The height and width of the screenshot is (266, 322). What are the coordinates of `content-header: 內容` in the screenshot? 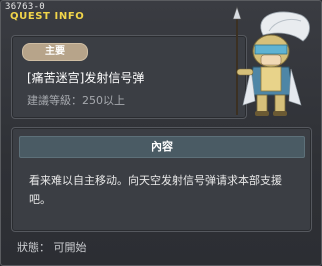 It's located at (162, 147).